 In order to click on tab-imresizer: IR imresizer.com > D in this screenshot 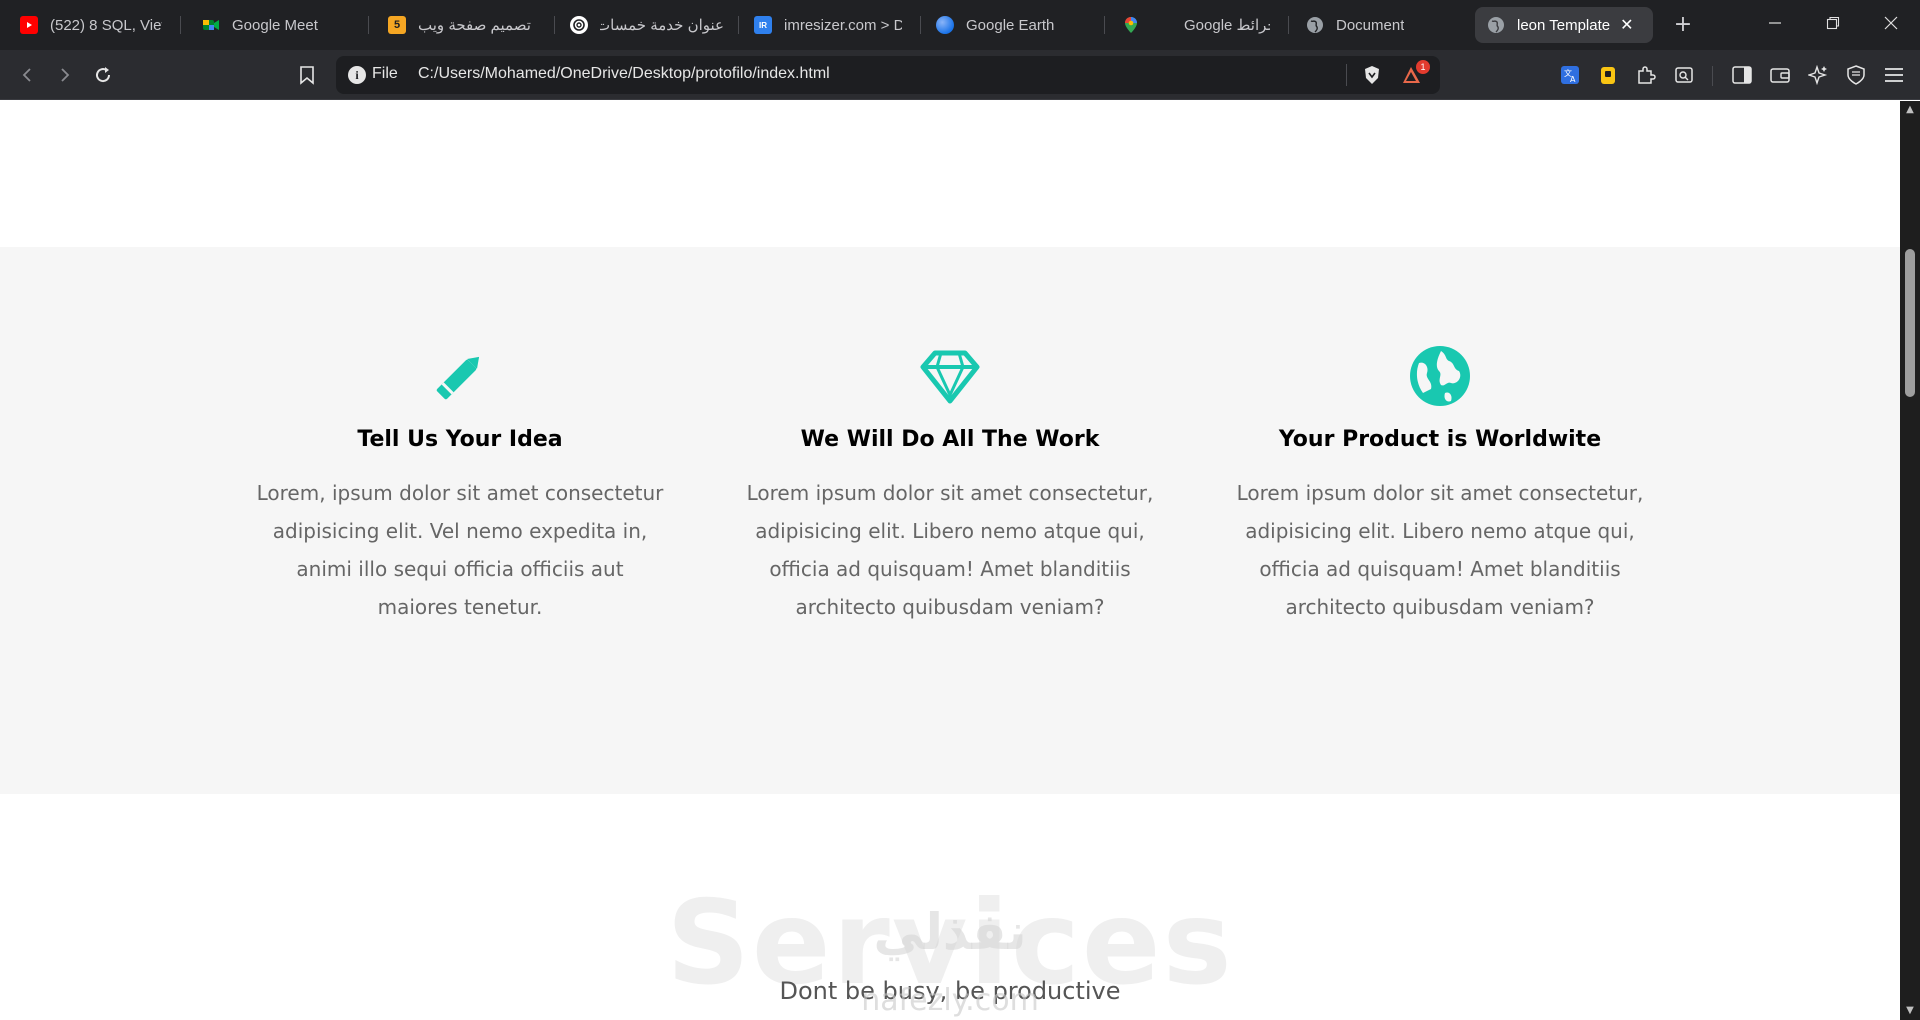, I will do `click(828, 25)`.